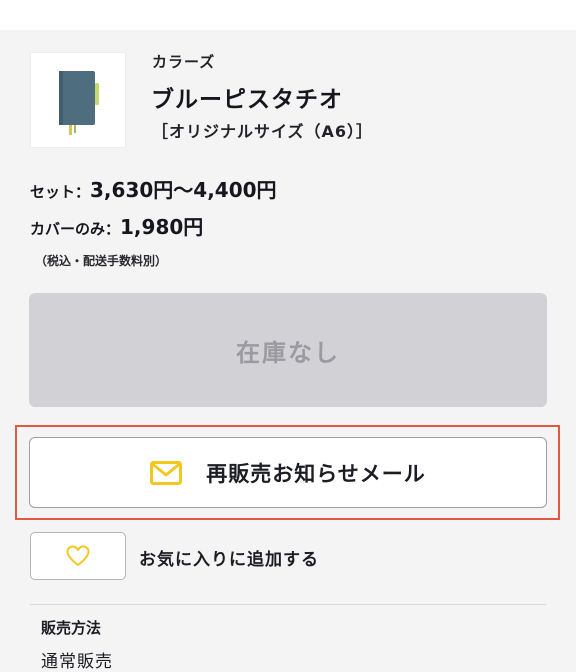 This screenshot has width=576, height=672. Describe the element at coordinates (75, 229) in the screenshot. I see `cover-price-label: カバーのみ：` at that location.